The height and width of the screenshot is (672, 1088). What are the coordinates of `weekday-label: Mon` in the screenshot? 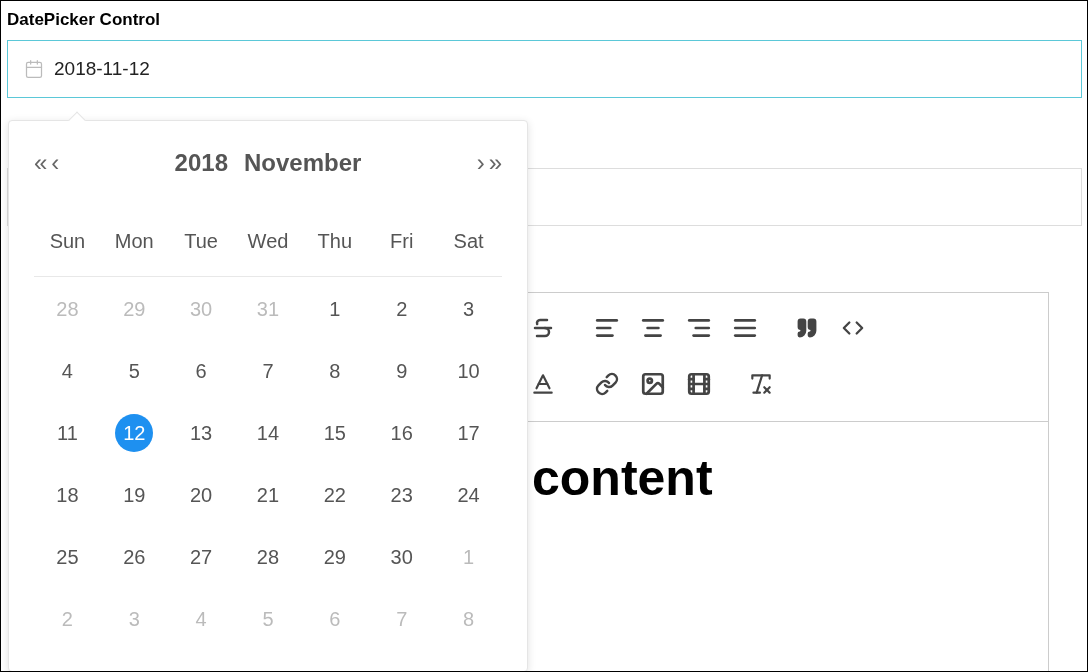 It's located at (134, 241).